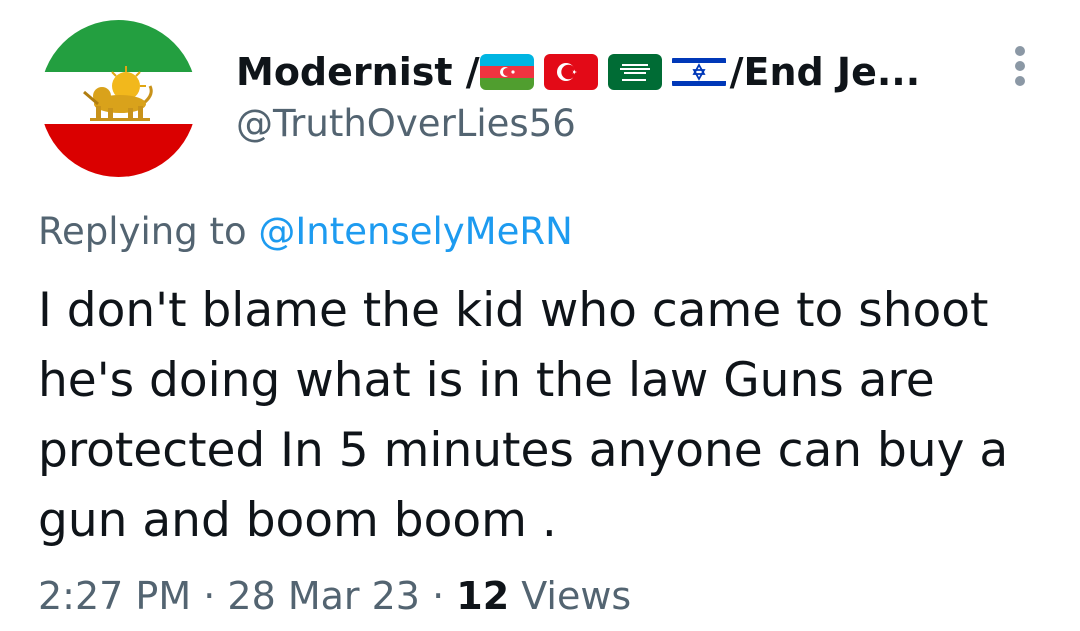 This screenshot has height=631, width=1080. Describe the element at coordinates (358, 72) in the screenshot. I see `display-name-prefix: Modernist /` at that location.